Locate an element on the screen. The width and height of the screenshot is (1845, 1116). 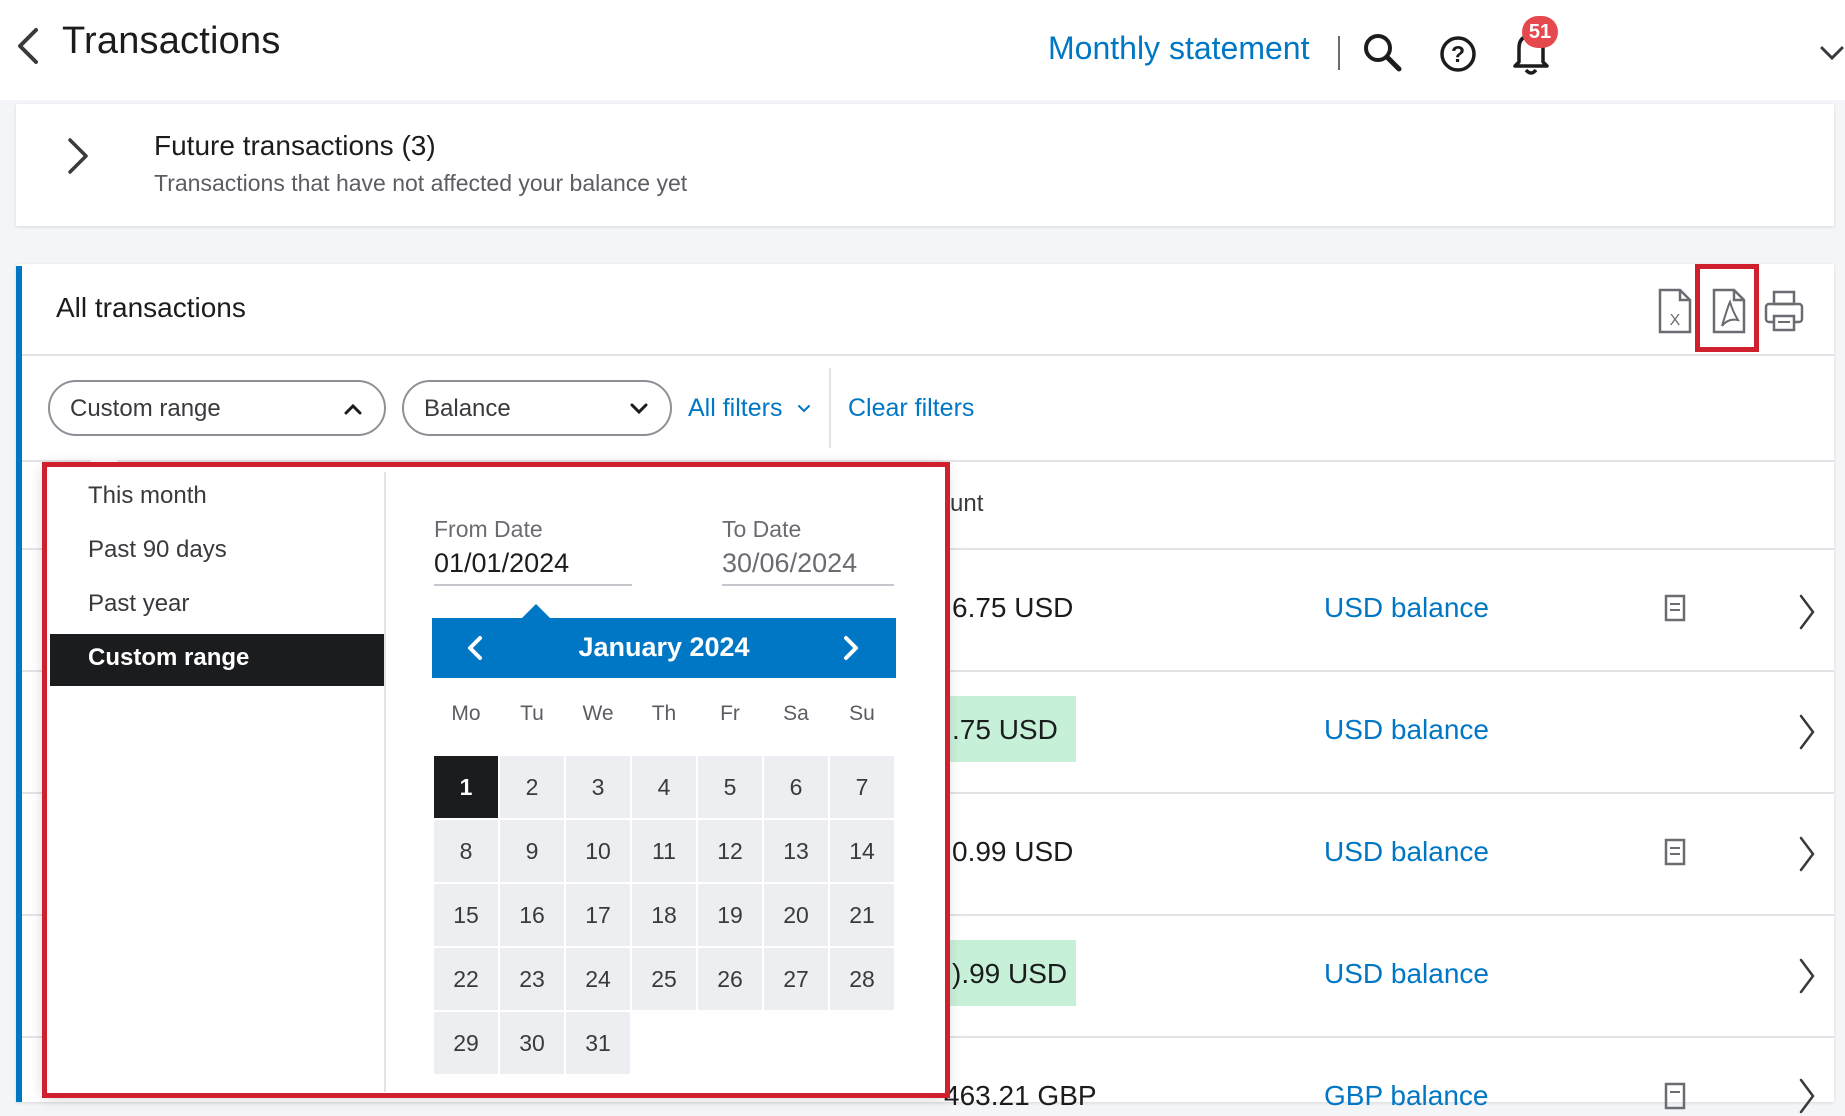
svg-text: X is located at coordinates (1675, 320).